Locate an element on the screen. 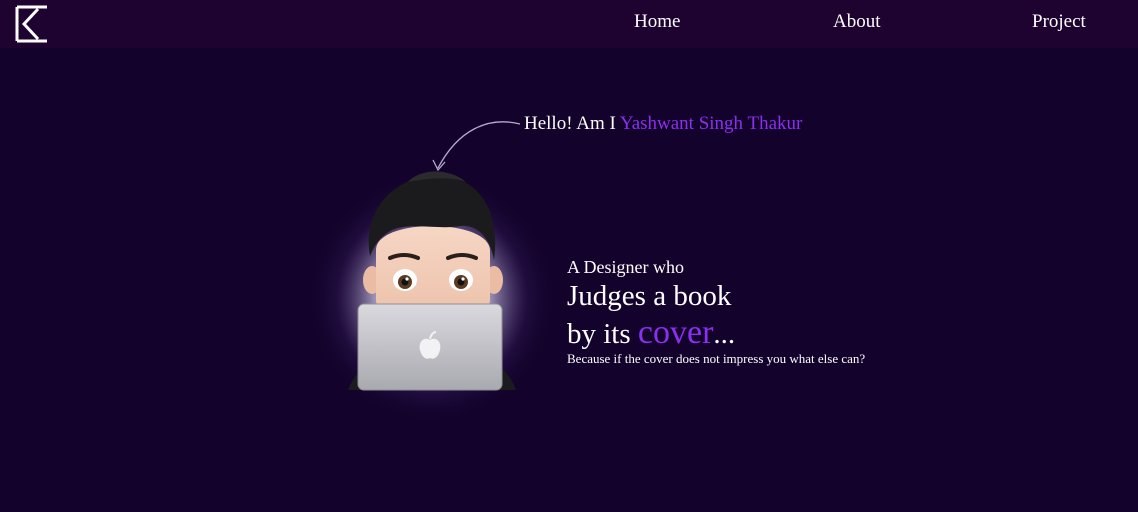 The width and height of the screenshot is (1138, 512). greeting-prefix: Hello! Am I is located at coordinates (570, 123).